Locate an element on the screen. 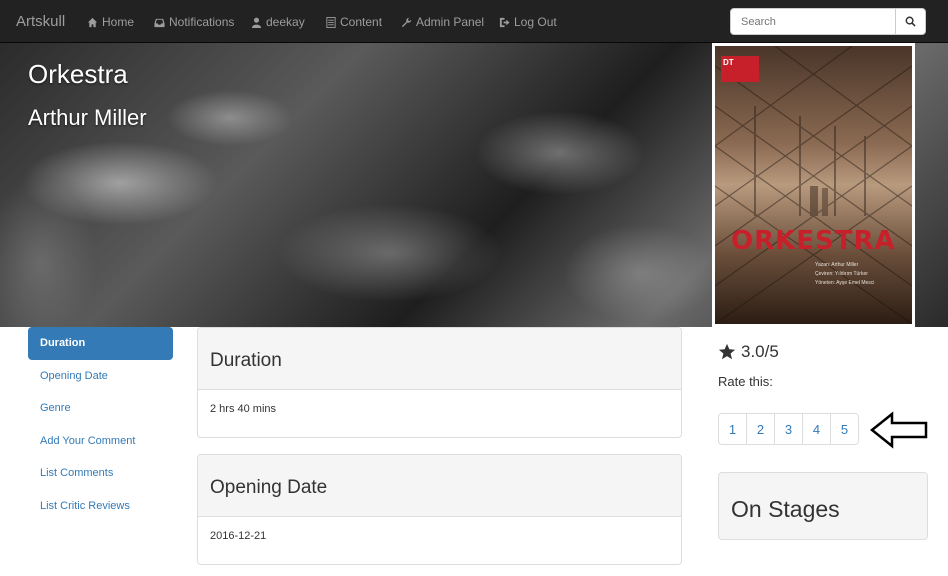 This screenshot has width=948, height=576. nav-content-label: Content is located at coordinates (361, 22).